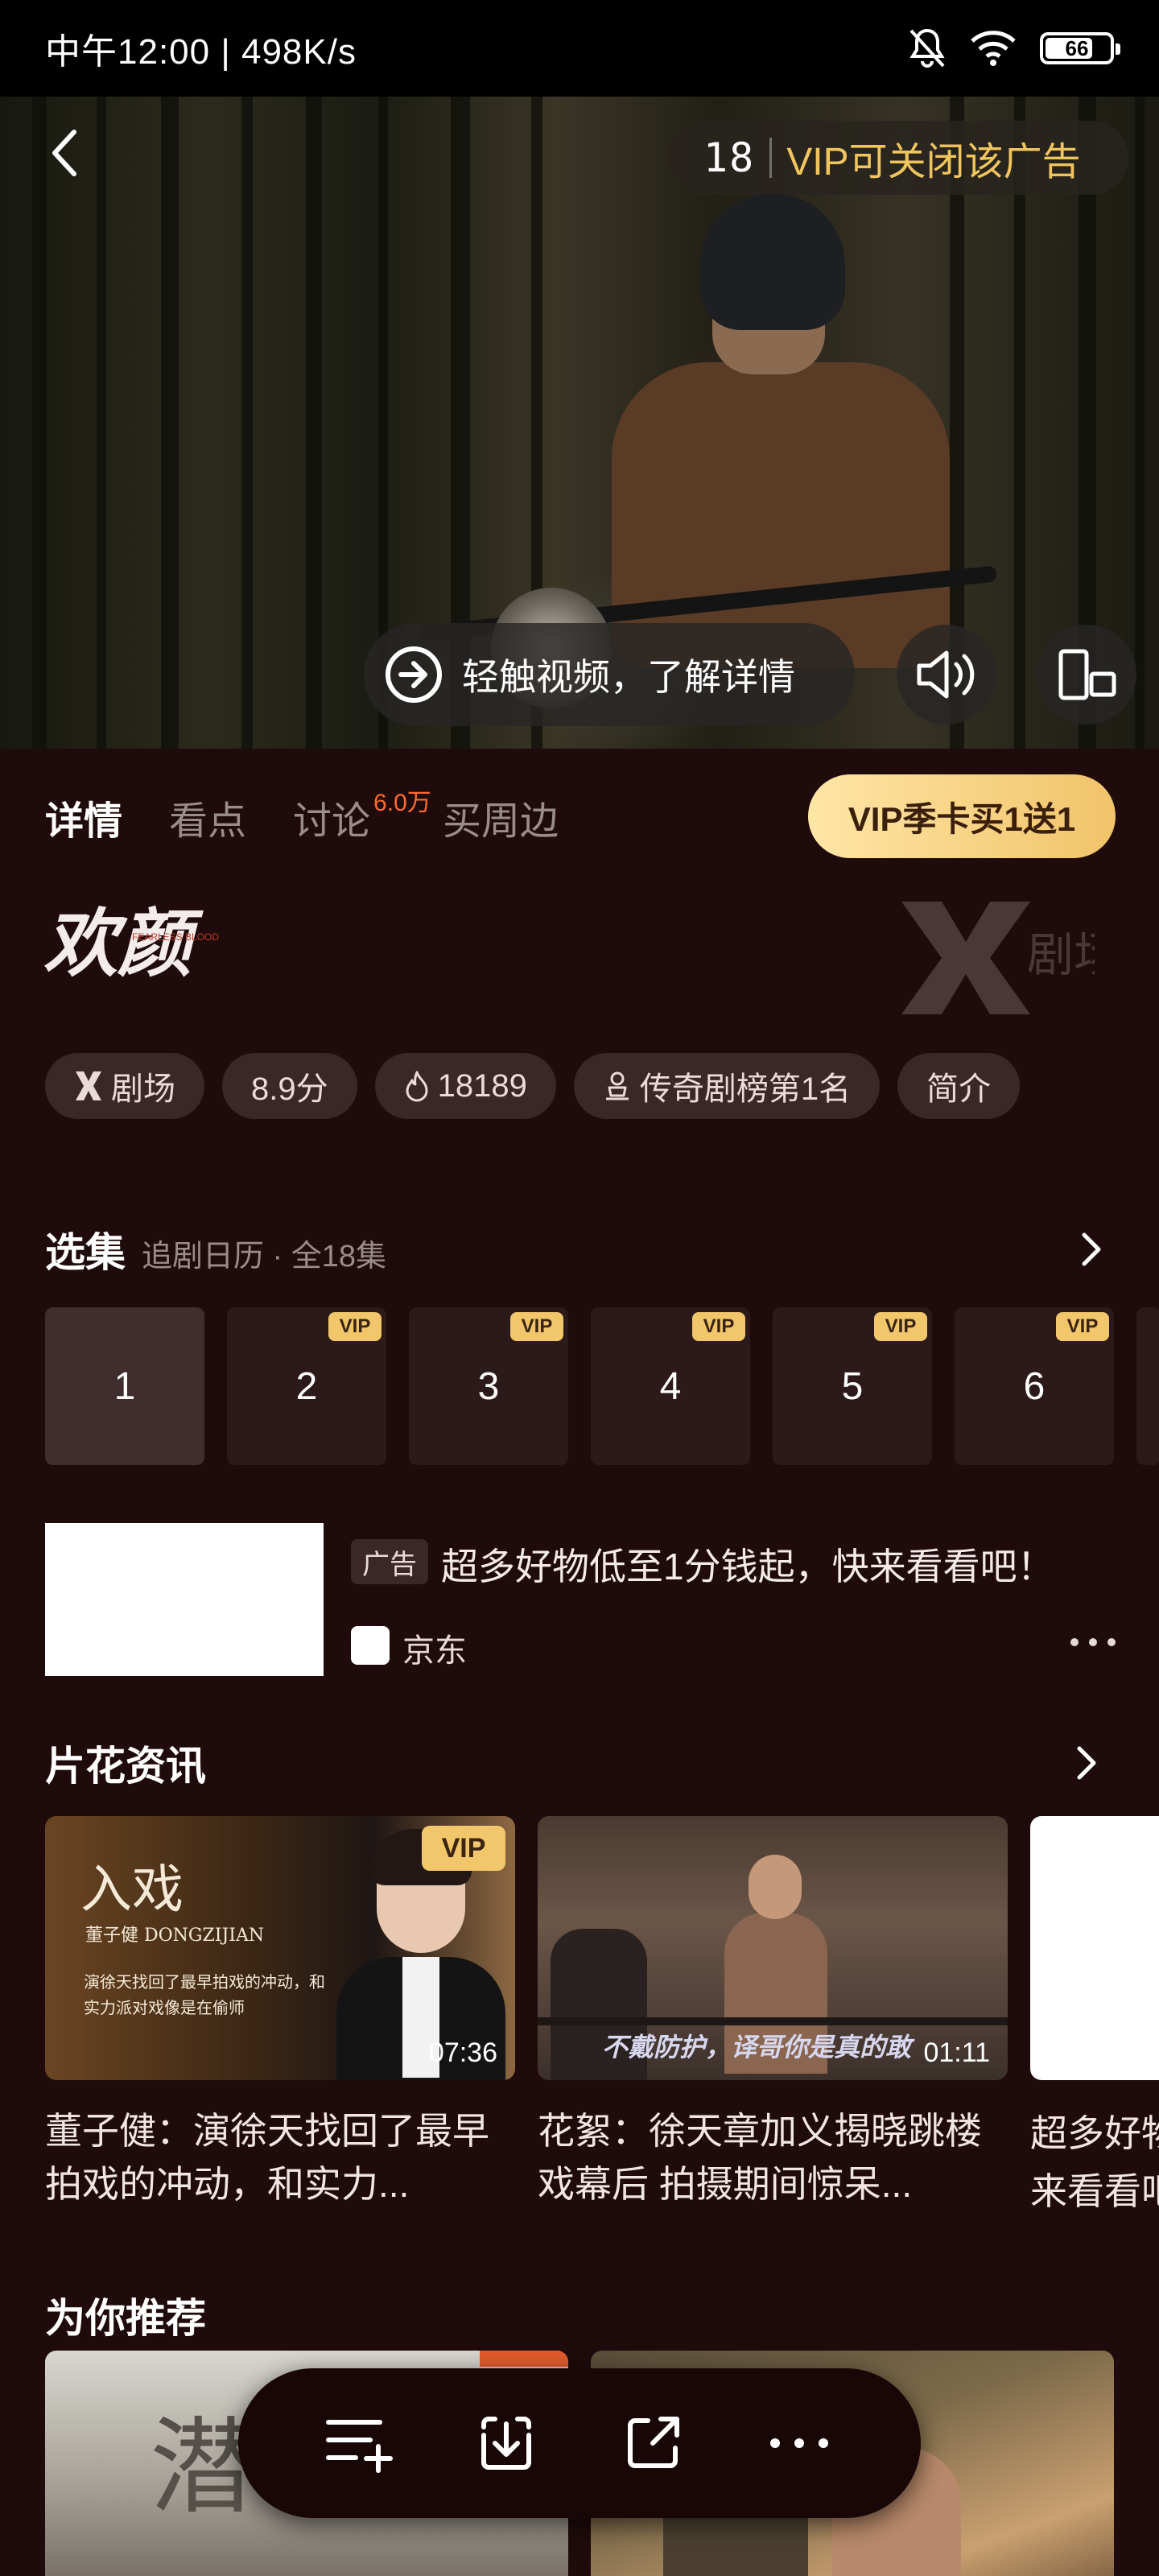  I want to click on clips-title: 片花资讯, so click(125, 1767).